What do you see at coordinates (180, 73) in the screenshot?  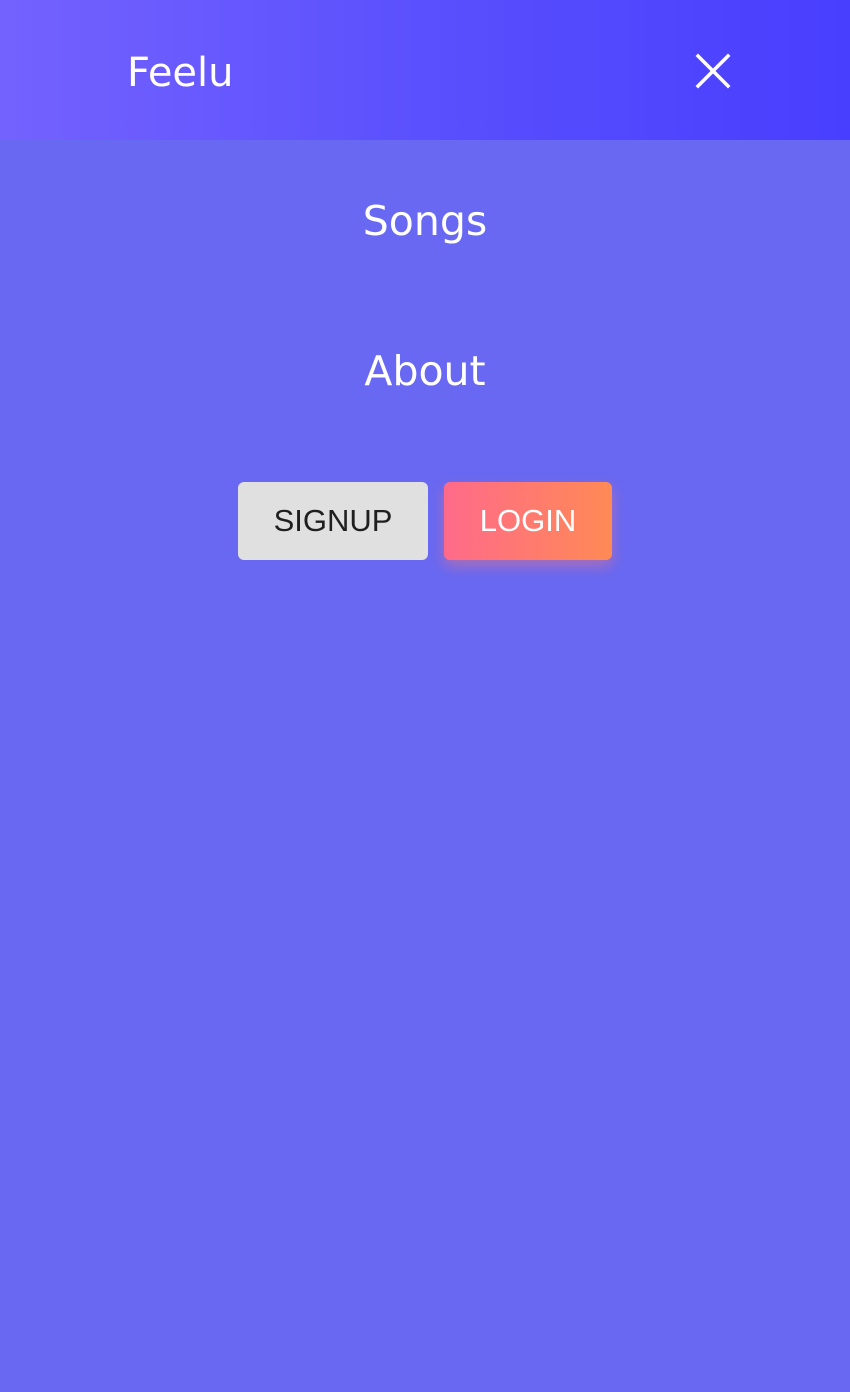 I see `brand-logo-text: Feelu` at bounding box center [180, 73].